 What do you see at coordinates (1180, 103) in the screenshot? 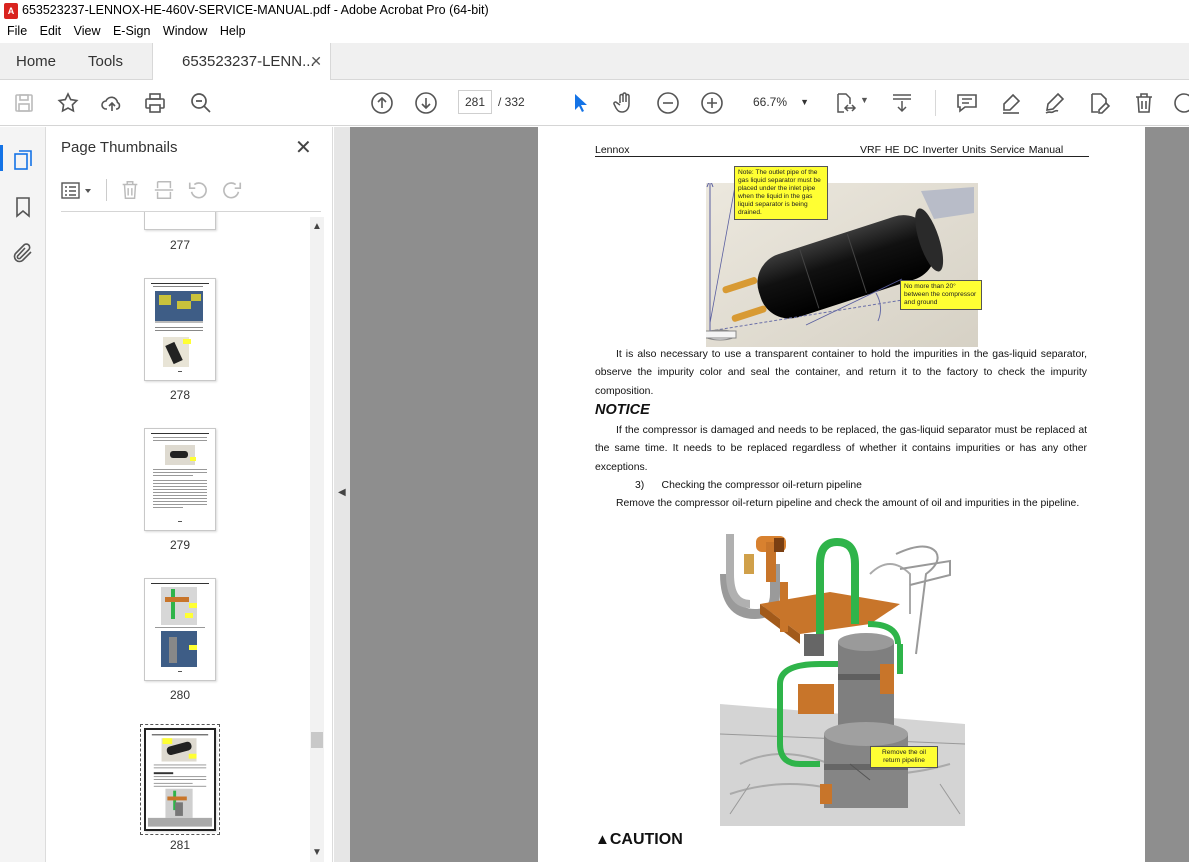
I see `more-tools-icon` at bounding box center [1180, 103].